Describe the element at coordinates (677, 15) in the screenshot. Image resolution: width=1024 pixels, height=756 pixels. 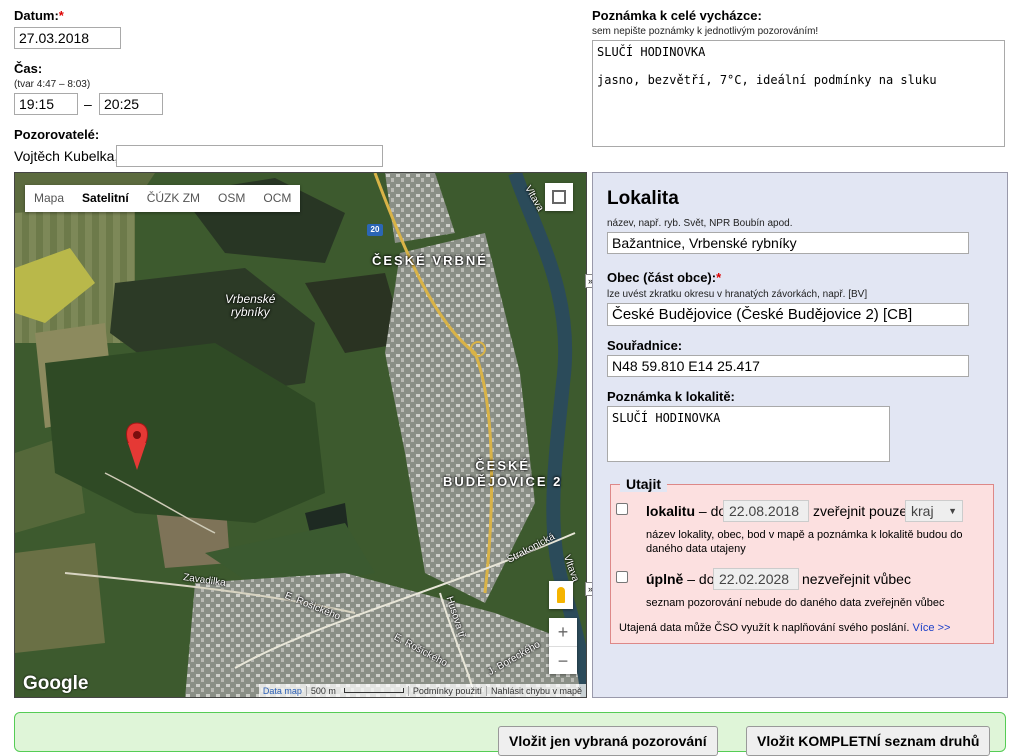
I see `poznamka-vychazka-label: Poznámka k celé vycházce:` at that location.